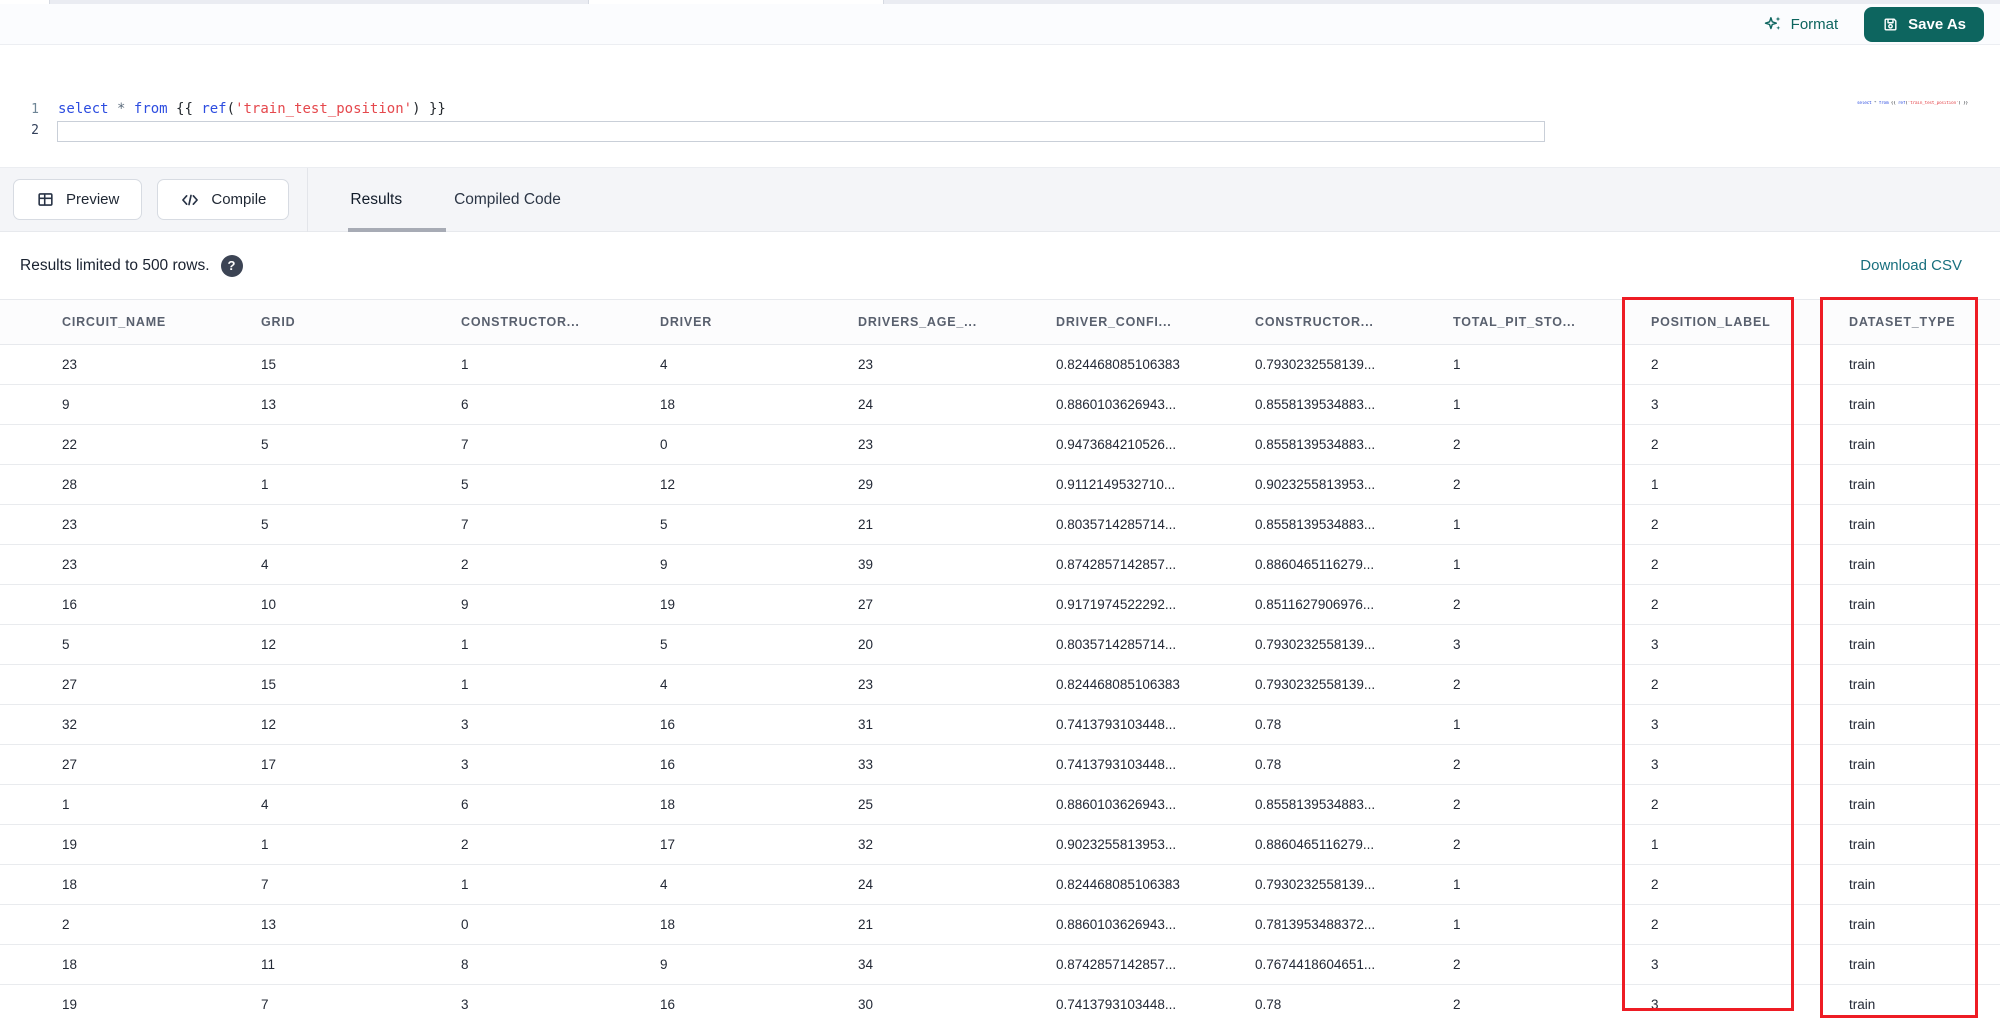 Image resolution: width=2000 pixels, height=1020 pixels. I want to click on tab-results: Results, so click(376, 200).